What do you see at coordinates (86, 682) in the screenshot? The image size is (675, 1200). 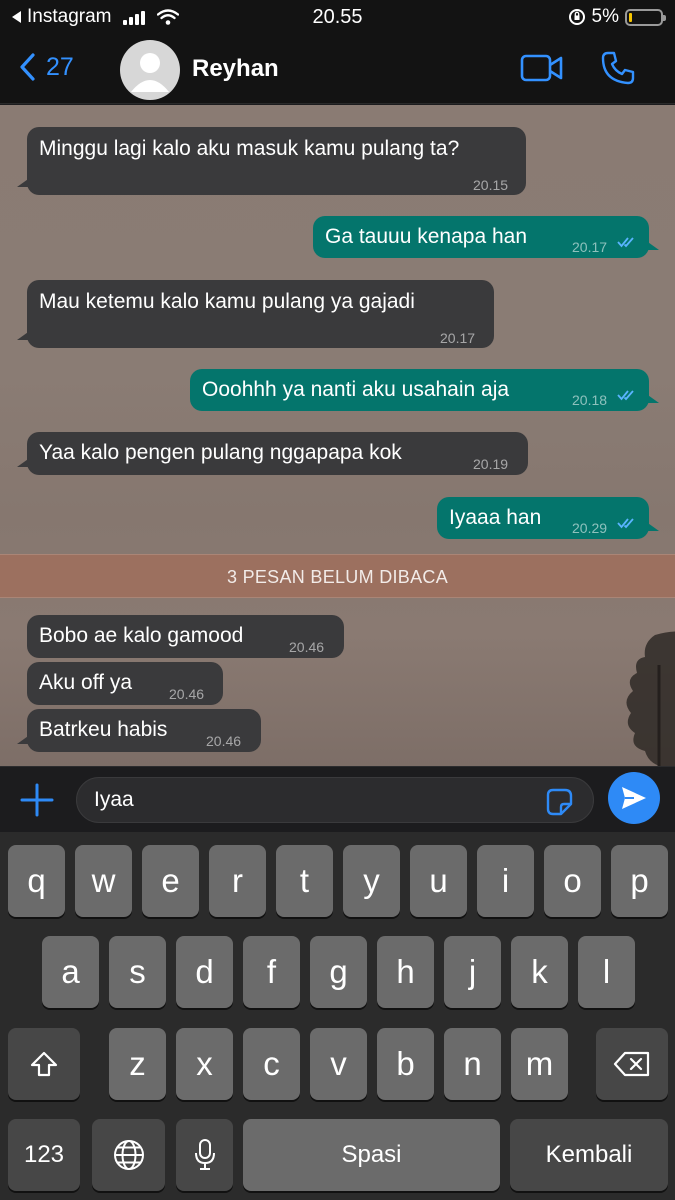 I see `message-text: Aku off ya` at bounding box center [86, 682].